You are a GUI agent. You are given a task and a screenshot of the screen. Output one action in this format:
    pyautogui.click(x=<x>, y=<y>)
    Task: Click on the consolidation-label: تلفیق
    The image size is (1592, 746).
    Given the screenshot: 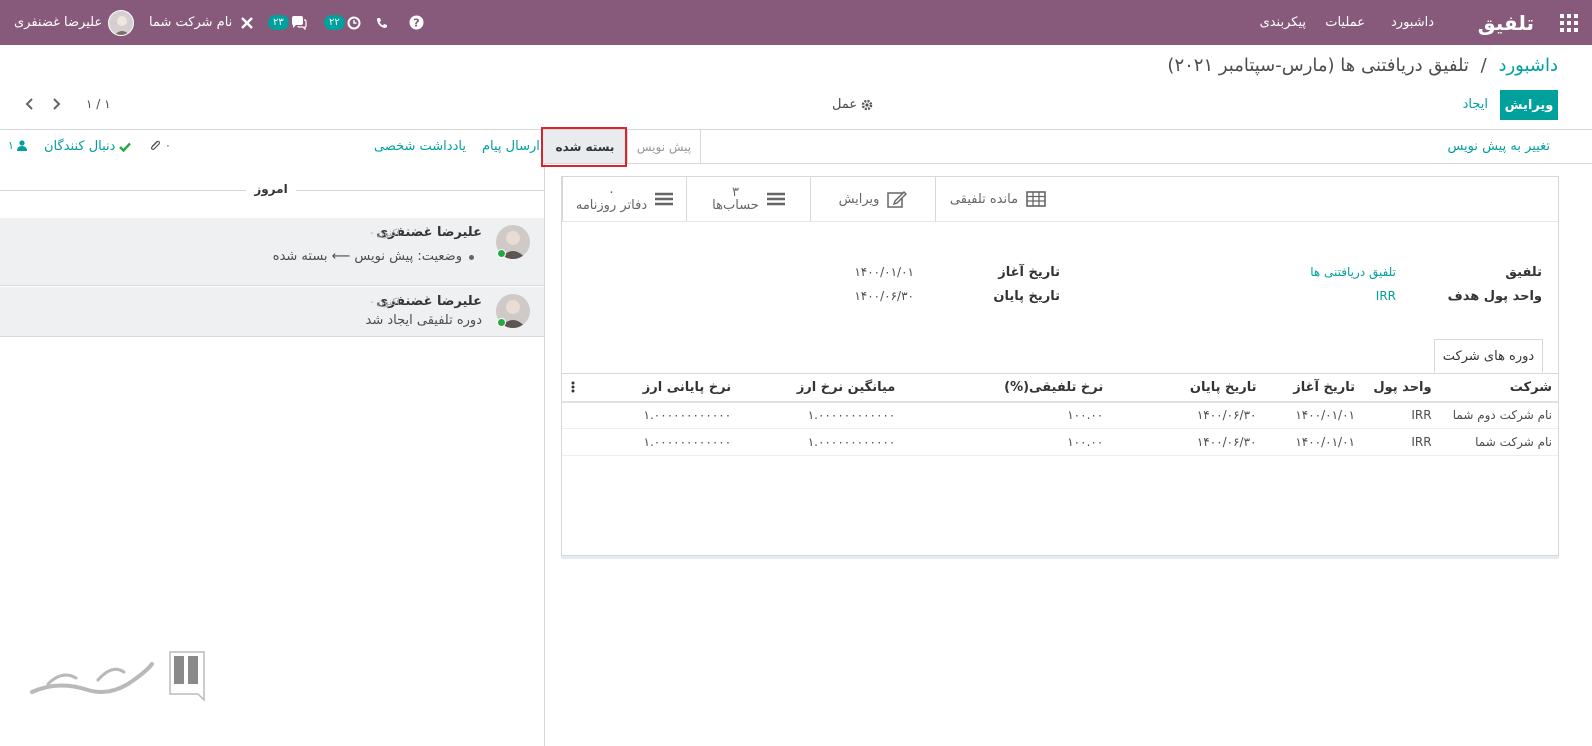 What is the action you would take?
    pyautogui.click(x=1523, y=272)
    